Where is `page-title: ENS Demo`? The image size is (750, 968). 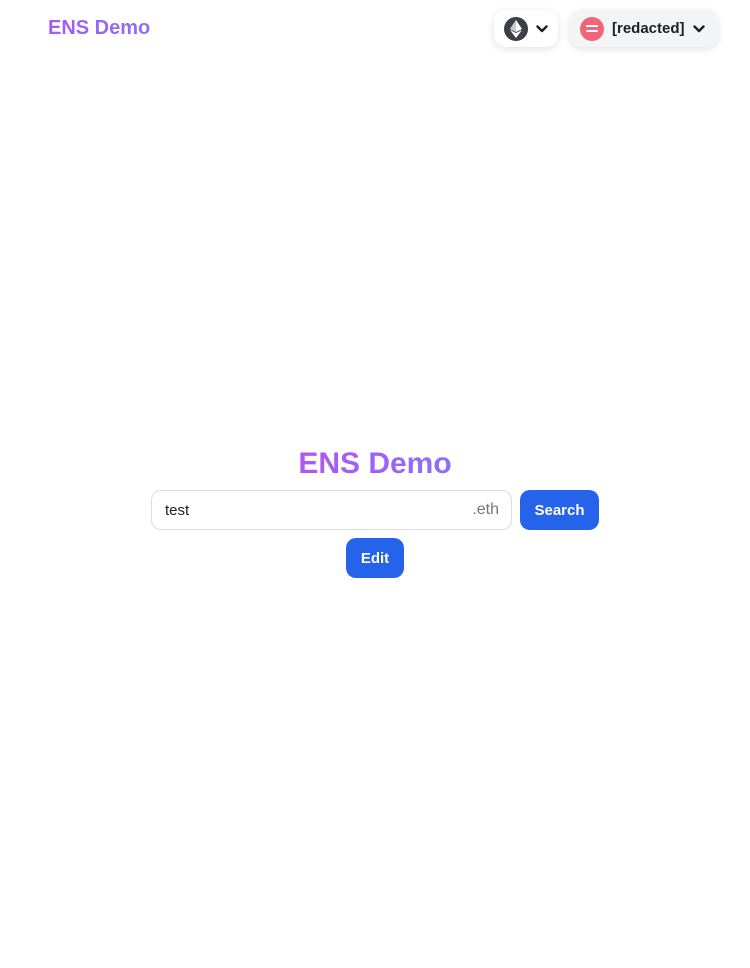 page-title: ENS Demo is located at coordinates (375, 464).